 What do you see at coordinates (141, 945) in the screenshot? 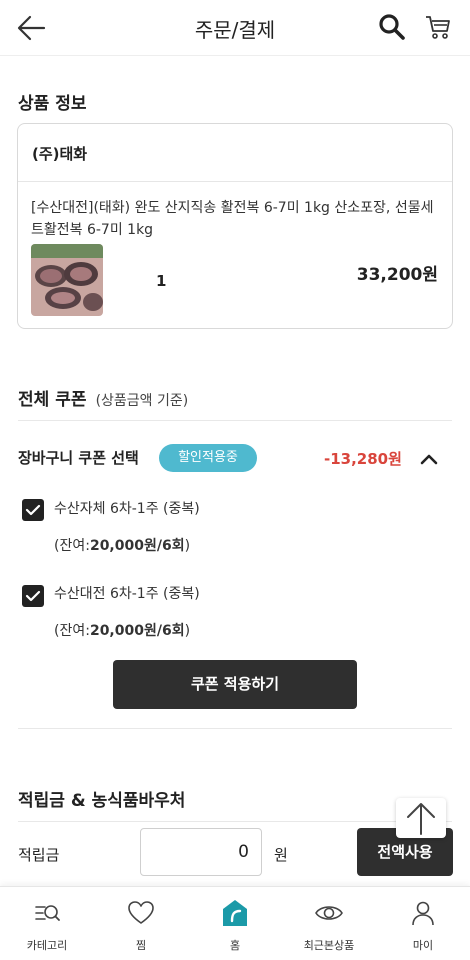
I see `tab-label: 찜` at bounding box center [141, 945].